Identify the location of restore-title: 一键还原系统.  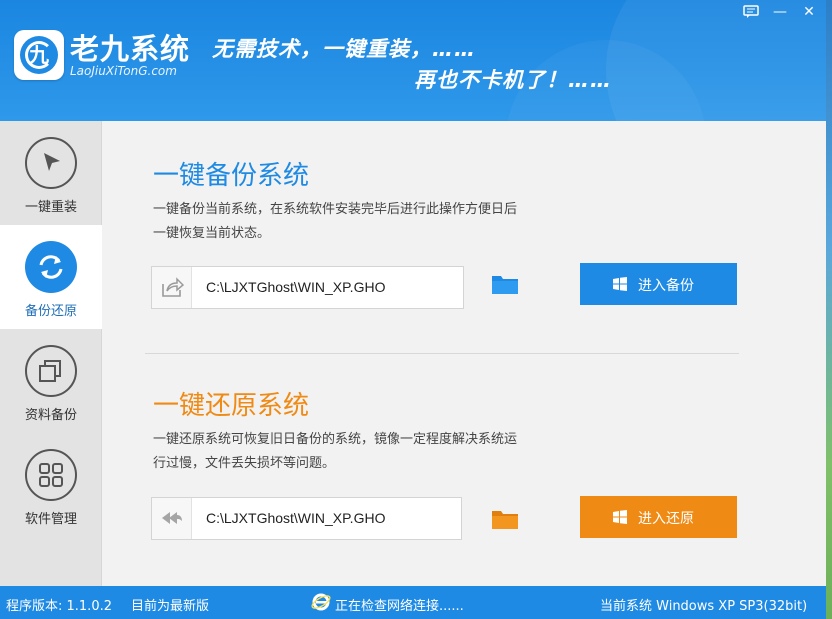
(231, 406).